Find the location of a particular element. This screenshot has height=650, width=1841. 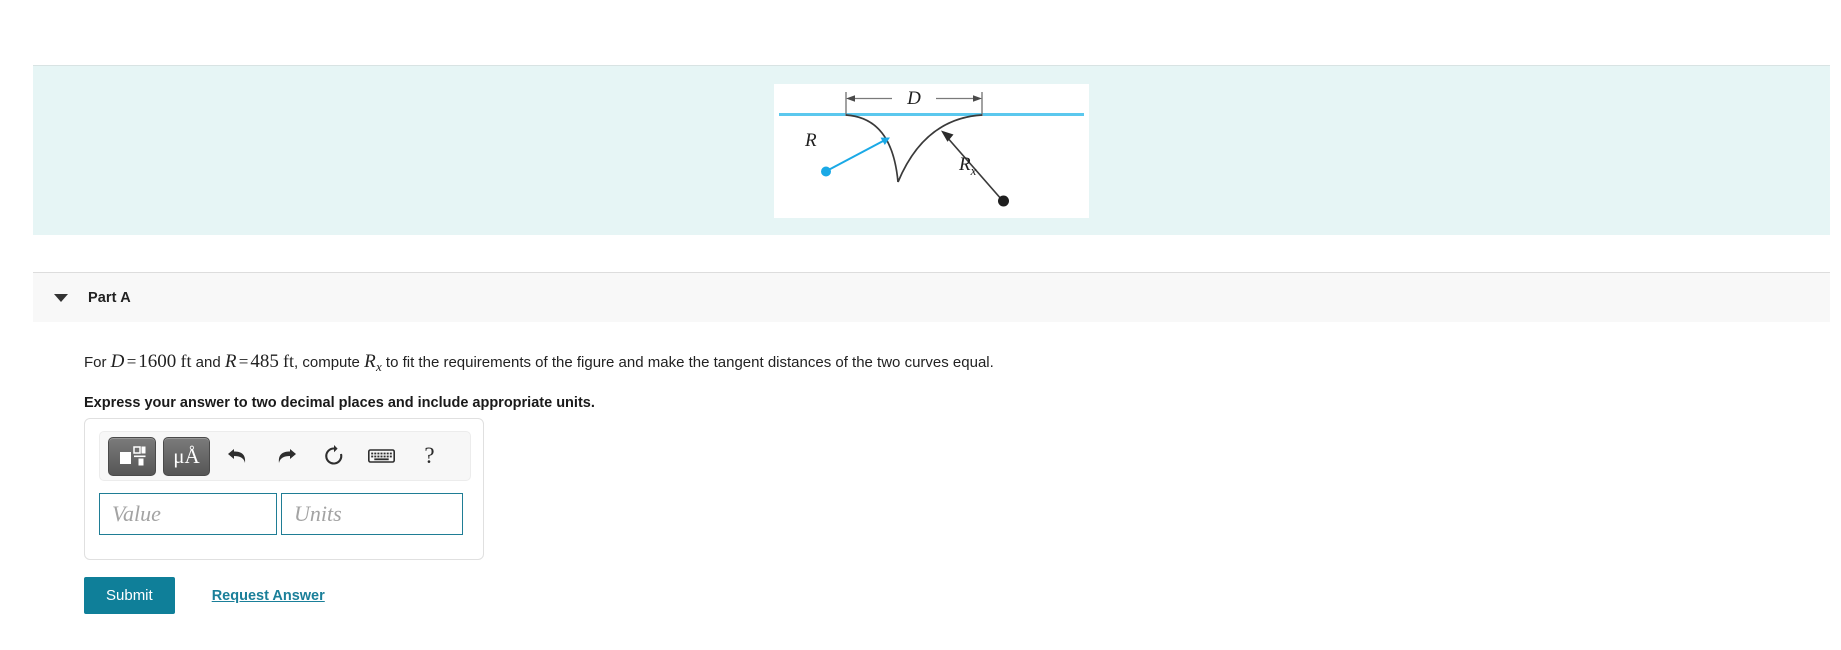

prompt-eq-2: = is located at coordinates (243, 361).